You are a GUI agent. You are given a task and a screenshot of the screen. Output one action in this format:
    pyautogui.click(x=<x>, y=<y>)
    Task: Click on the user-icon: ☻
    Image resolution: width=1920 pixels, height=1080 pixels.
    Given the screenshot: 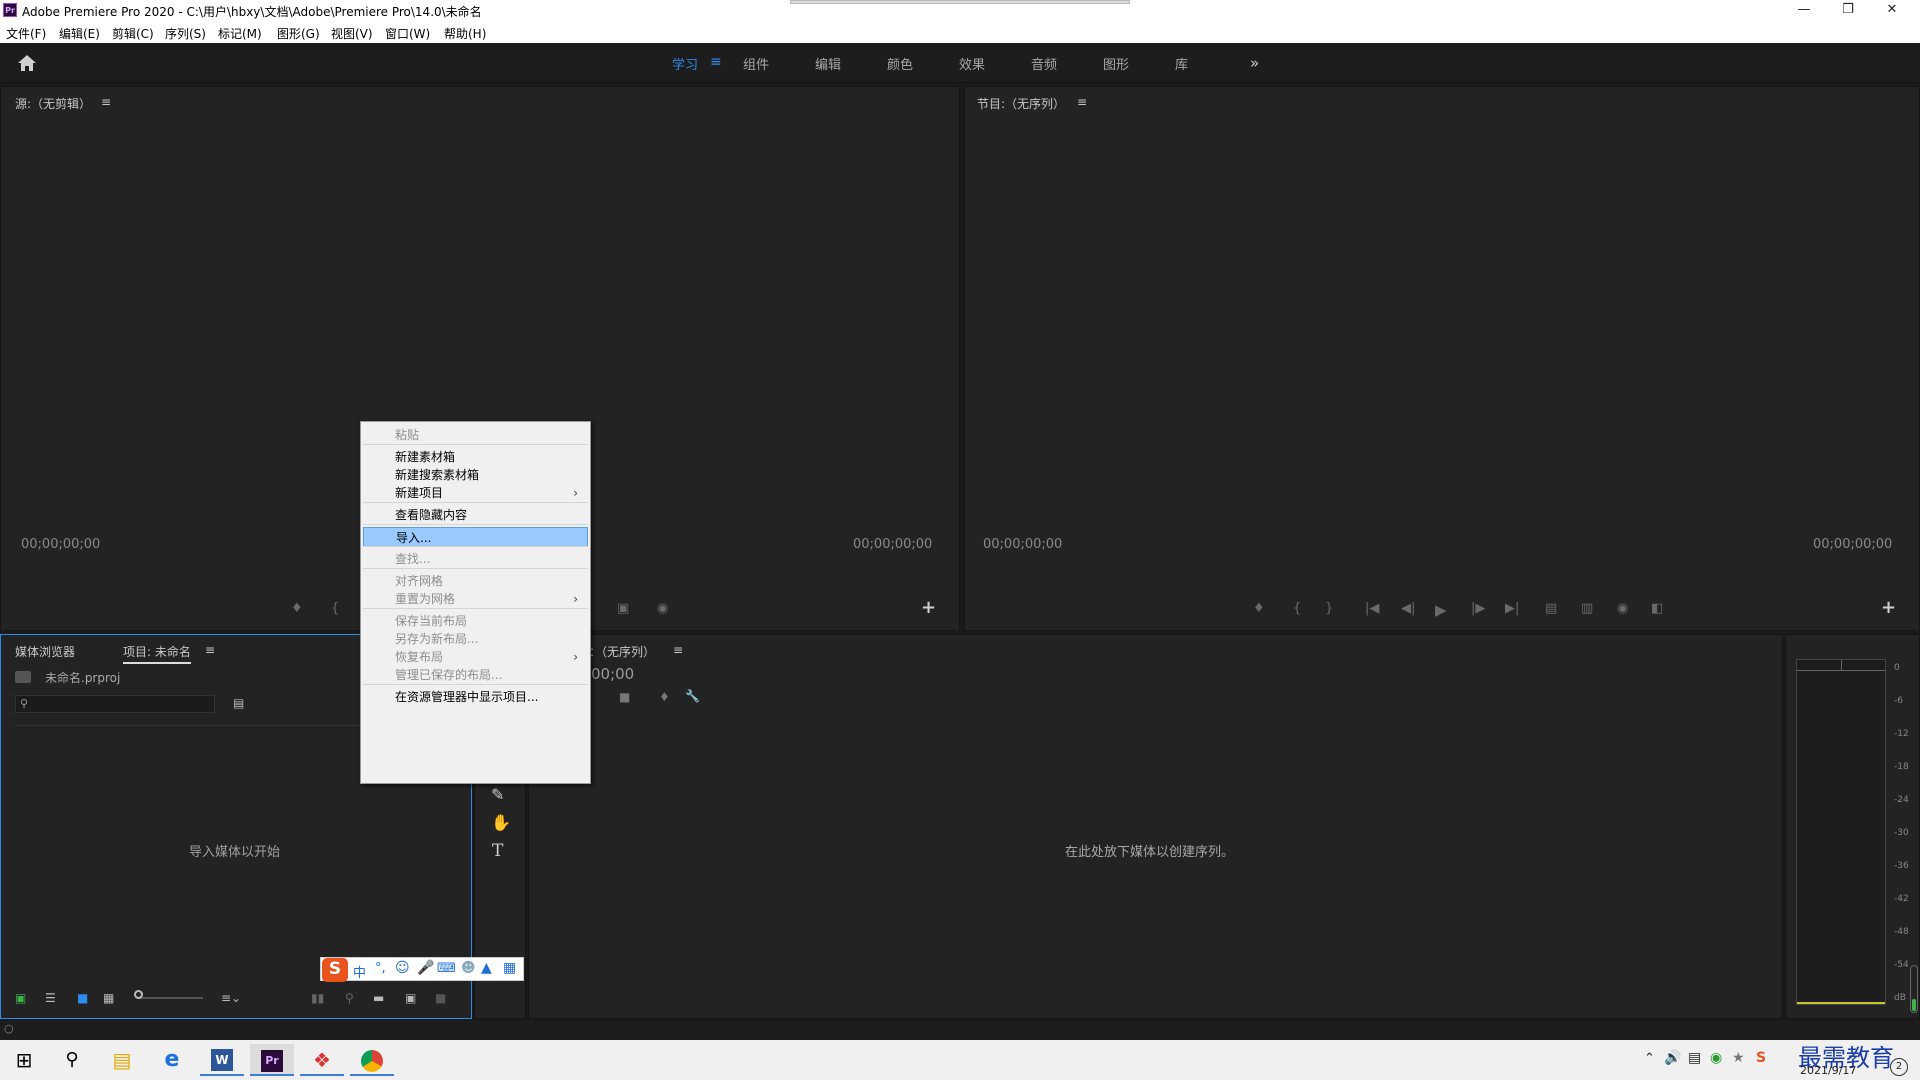 What is the action you would take?
    pyautogui.click(x=468, y=968)
    